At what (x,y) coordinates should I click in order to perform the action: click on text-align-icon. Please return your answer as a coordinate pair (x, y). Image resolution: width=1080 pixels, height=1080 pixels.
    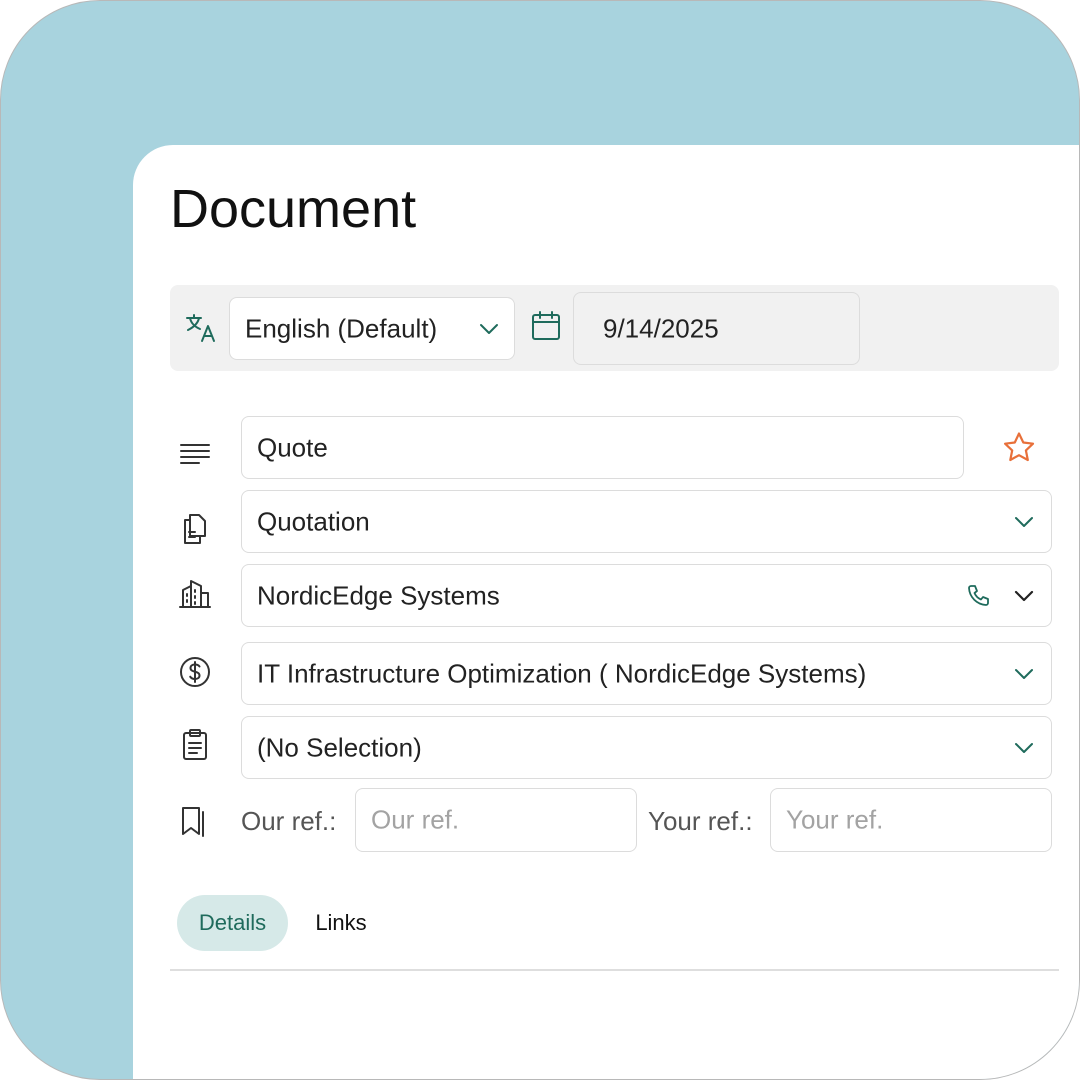
    Looking at the image, I should click on (195, 454).